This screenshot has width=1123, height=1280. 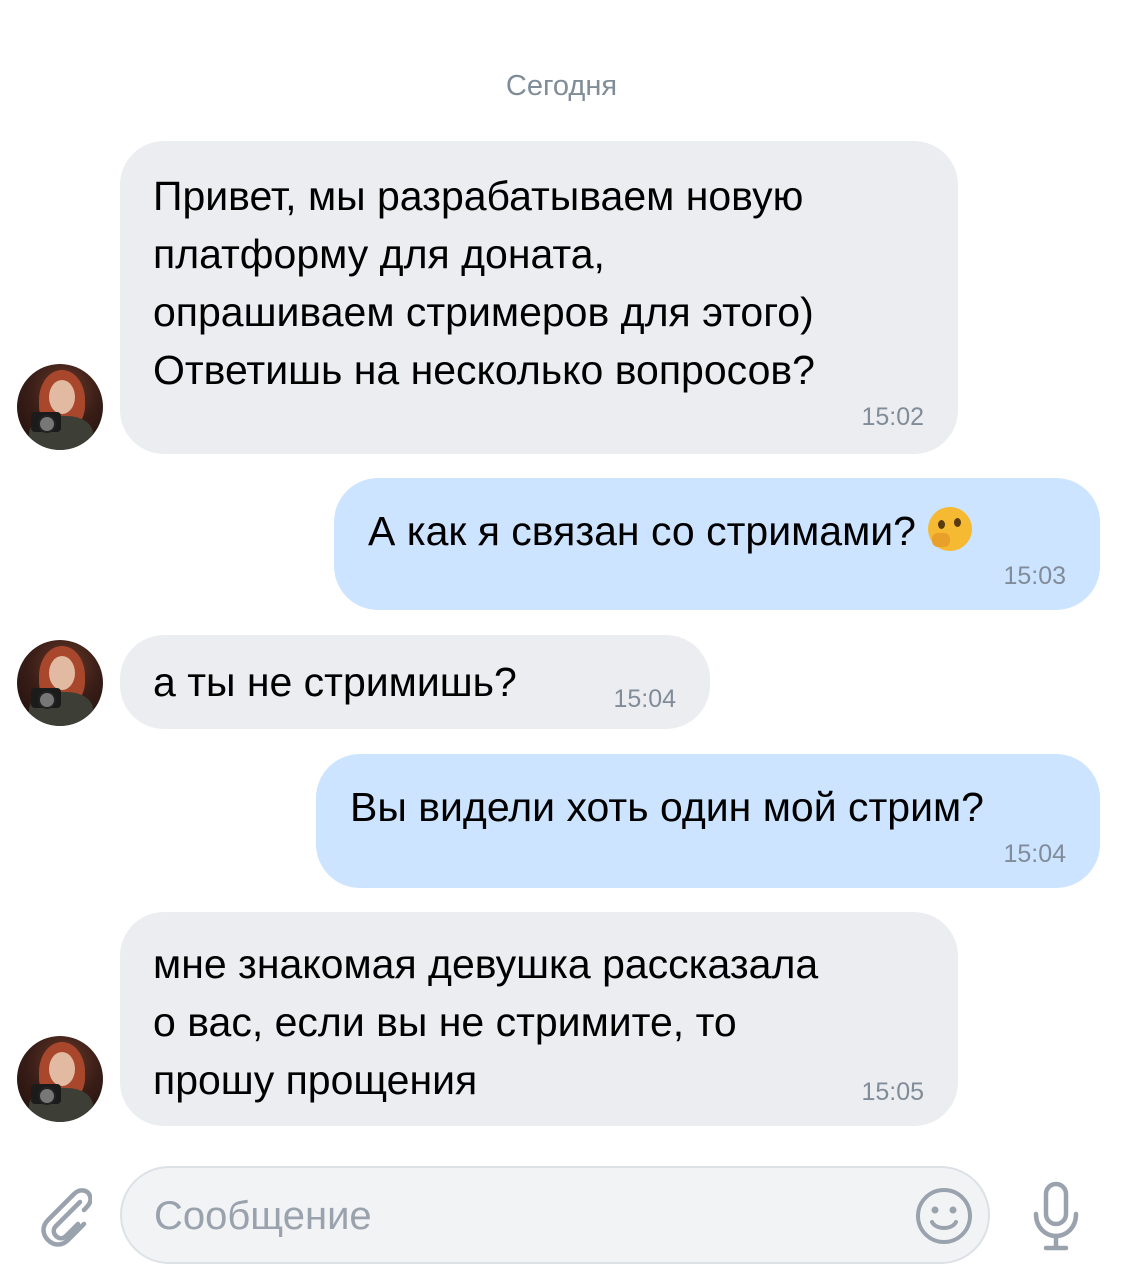 What do you see at coordinates (892, 417) in the screenshot?
I see `message-time: 15:02` at bounding box center [892, 417].